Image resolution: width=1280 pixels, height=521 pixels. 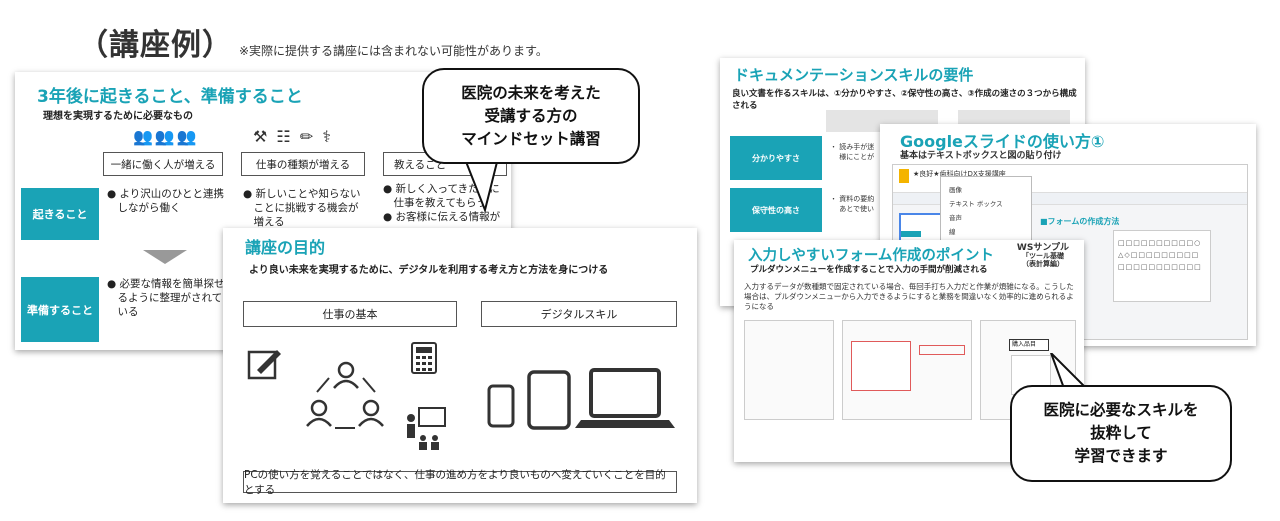 I want to click on slide-thumbnail, so click(x=921, y=228).